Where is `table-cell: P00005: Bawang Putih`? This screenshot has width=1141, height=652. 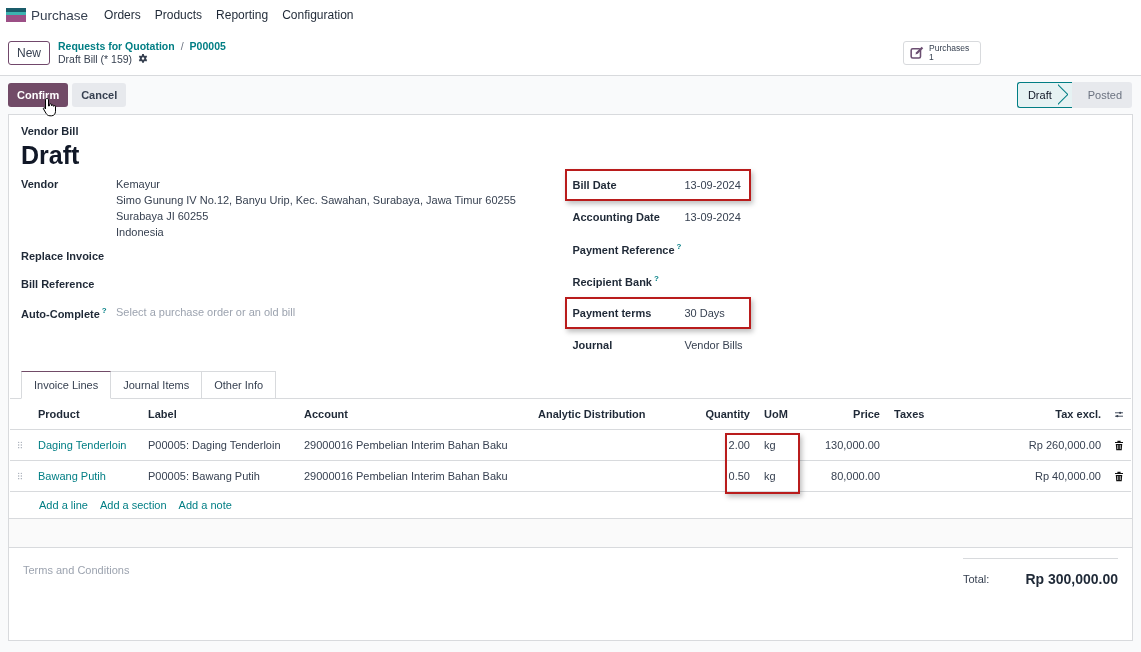 table-cell: P00005: Bawang Putih is located at coordinates (204, 476).